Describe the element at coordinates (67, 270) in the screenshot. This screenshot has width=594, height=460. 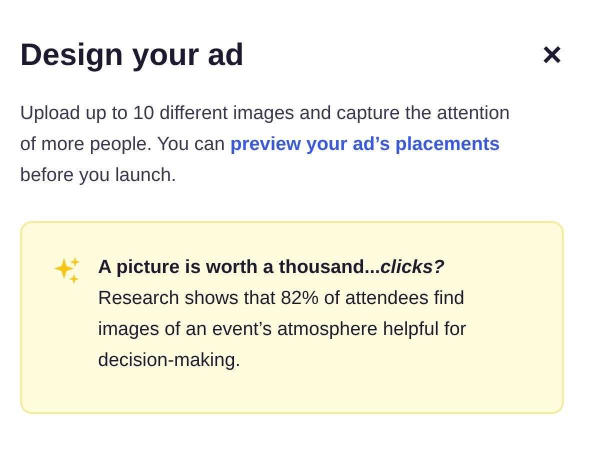
I see `sparkle-icon` at that location.